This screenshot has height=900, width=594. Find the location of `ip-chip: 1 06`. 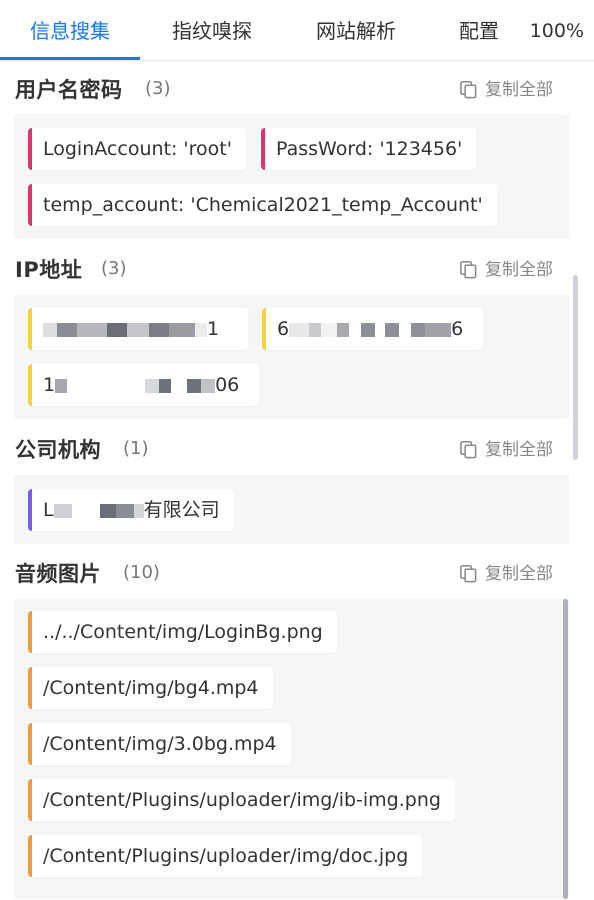

ip-chip: 1 06 is located at coordinates (143, 385).